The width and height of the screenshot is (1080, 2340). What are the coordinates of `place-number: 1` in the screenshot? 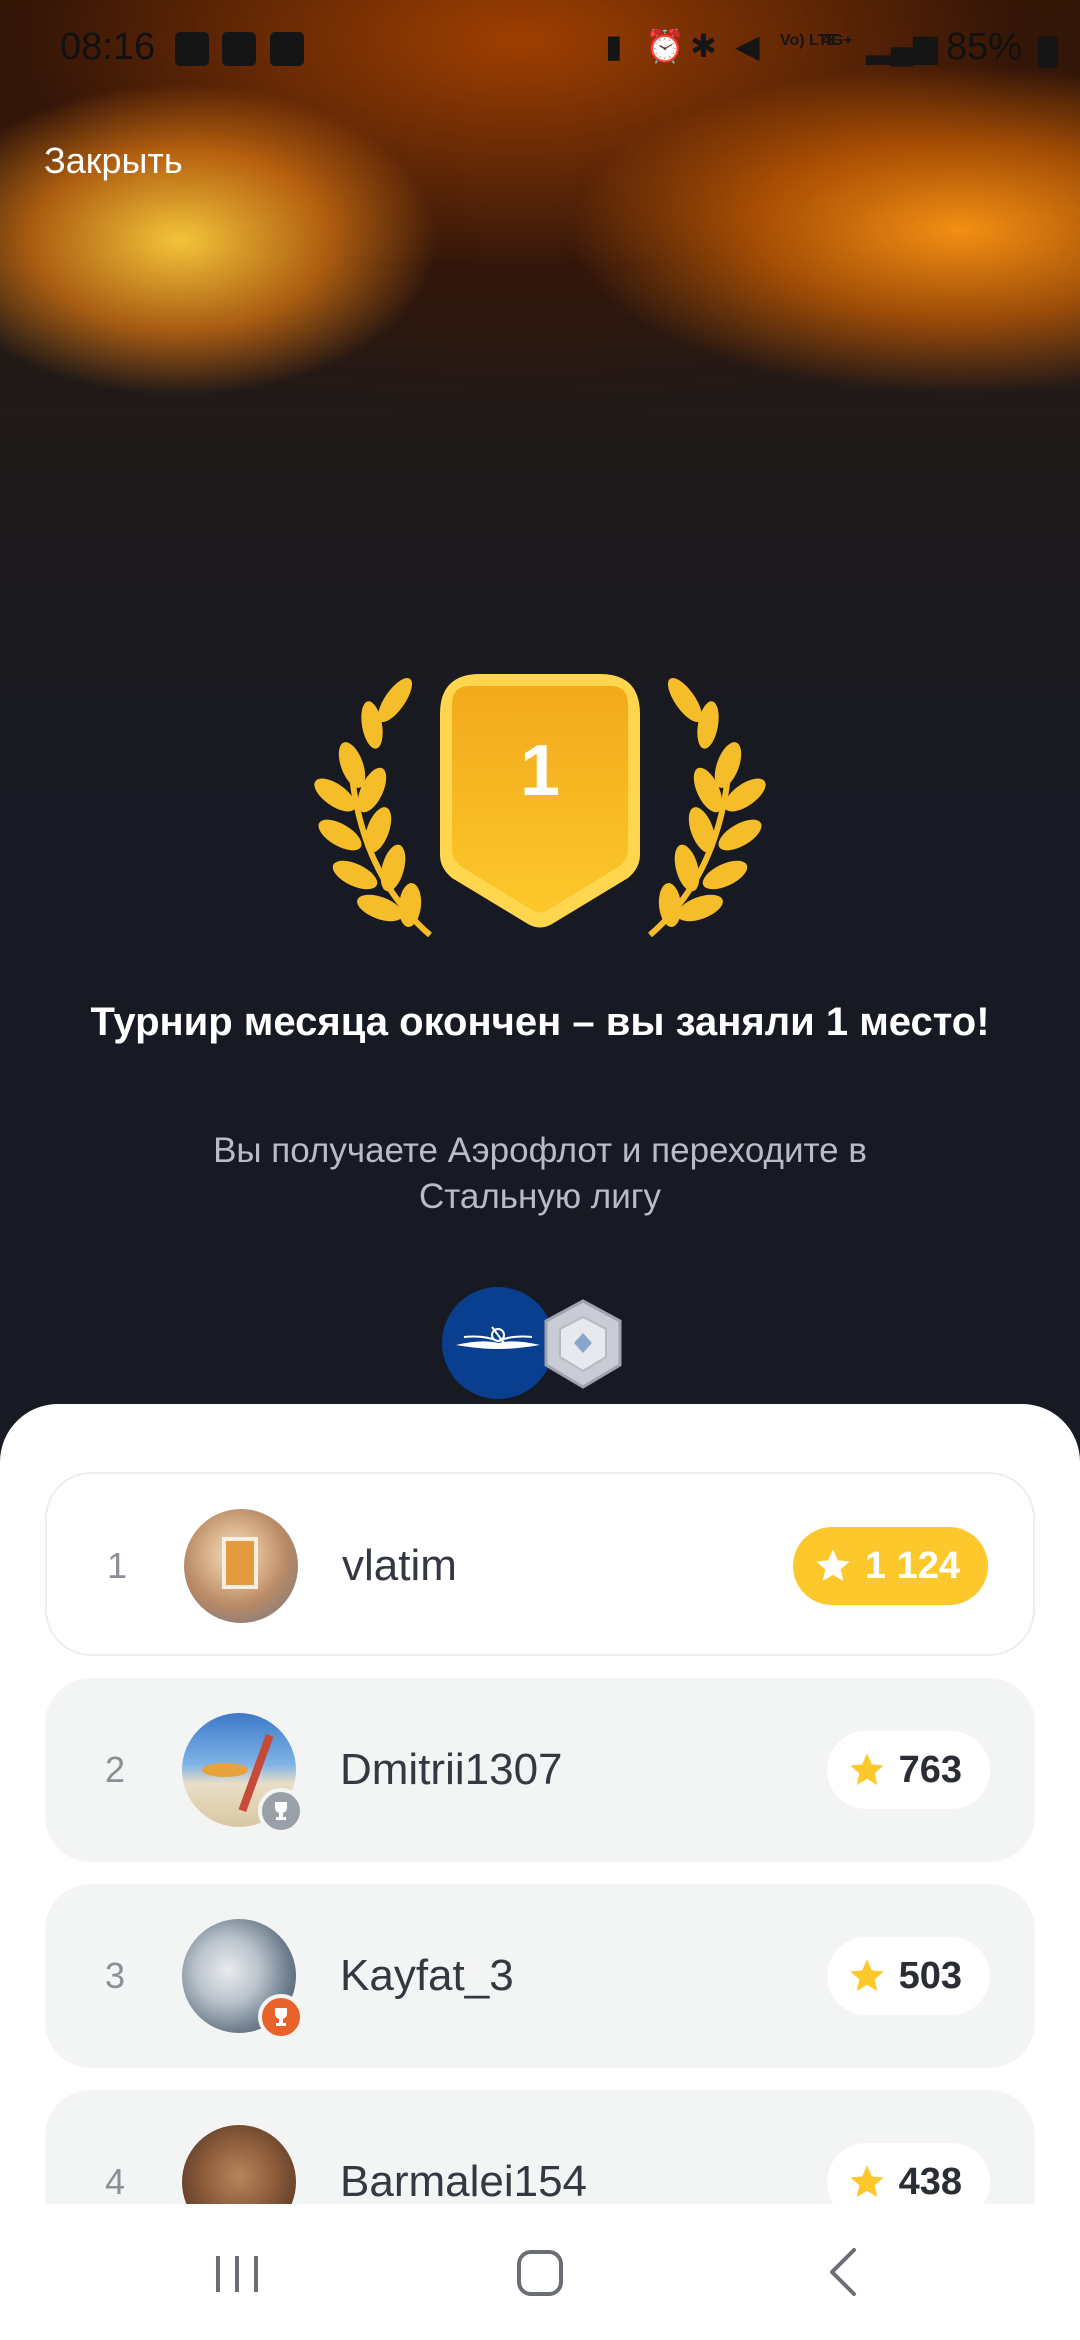 It's located at (540, 771).